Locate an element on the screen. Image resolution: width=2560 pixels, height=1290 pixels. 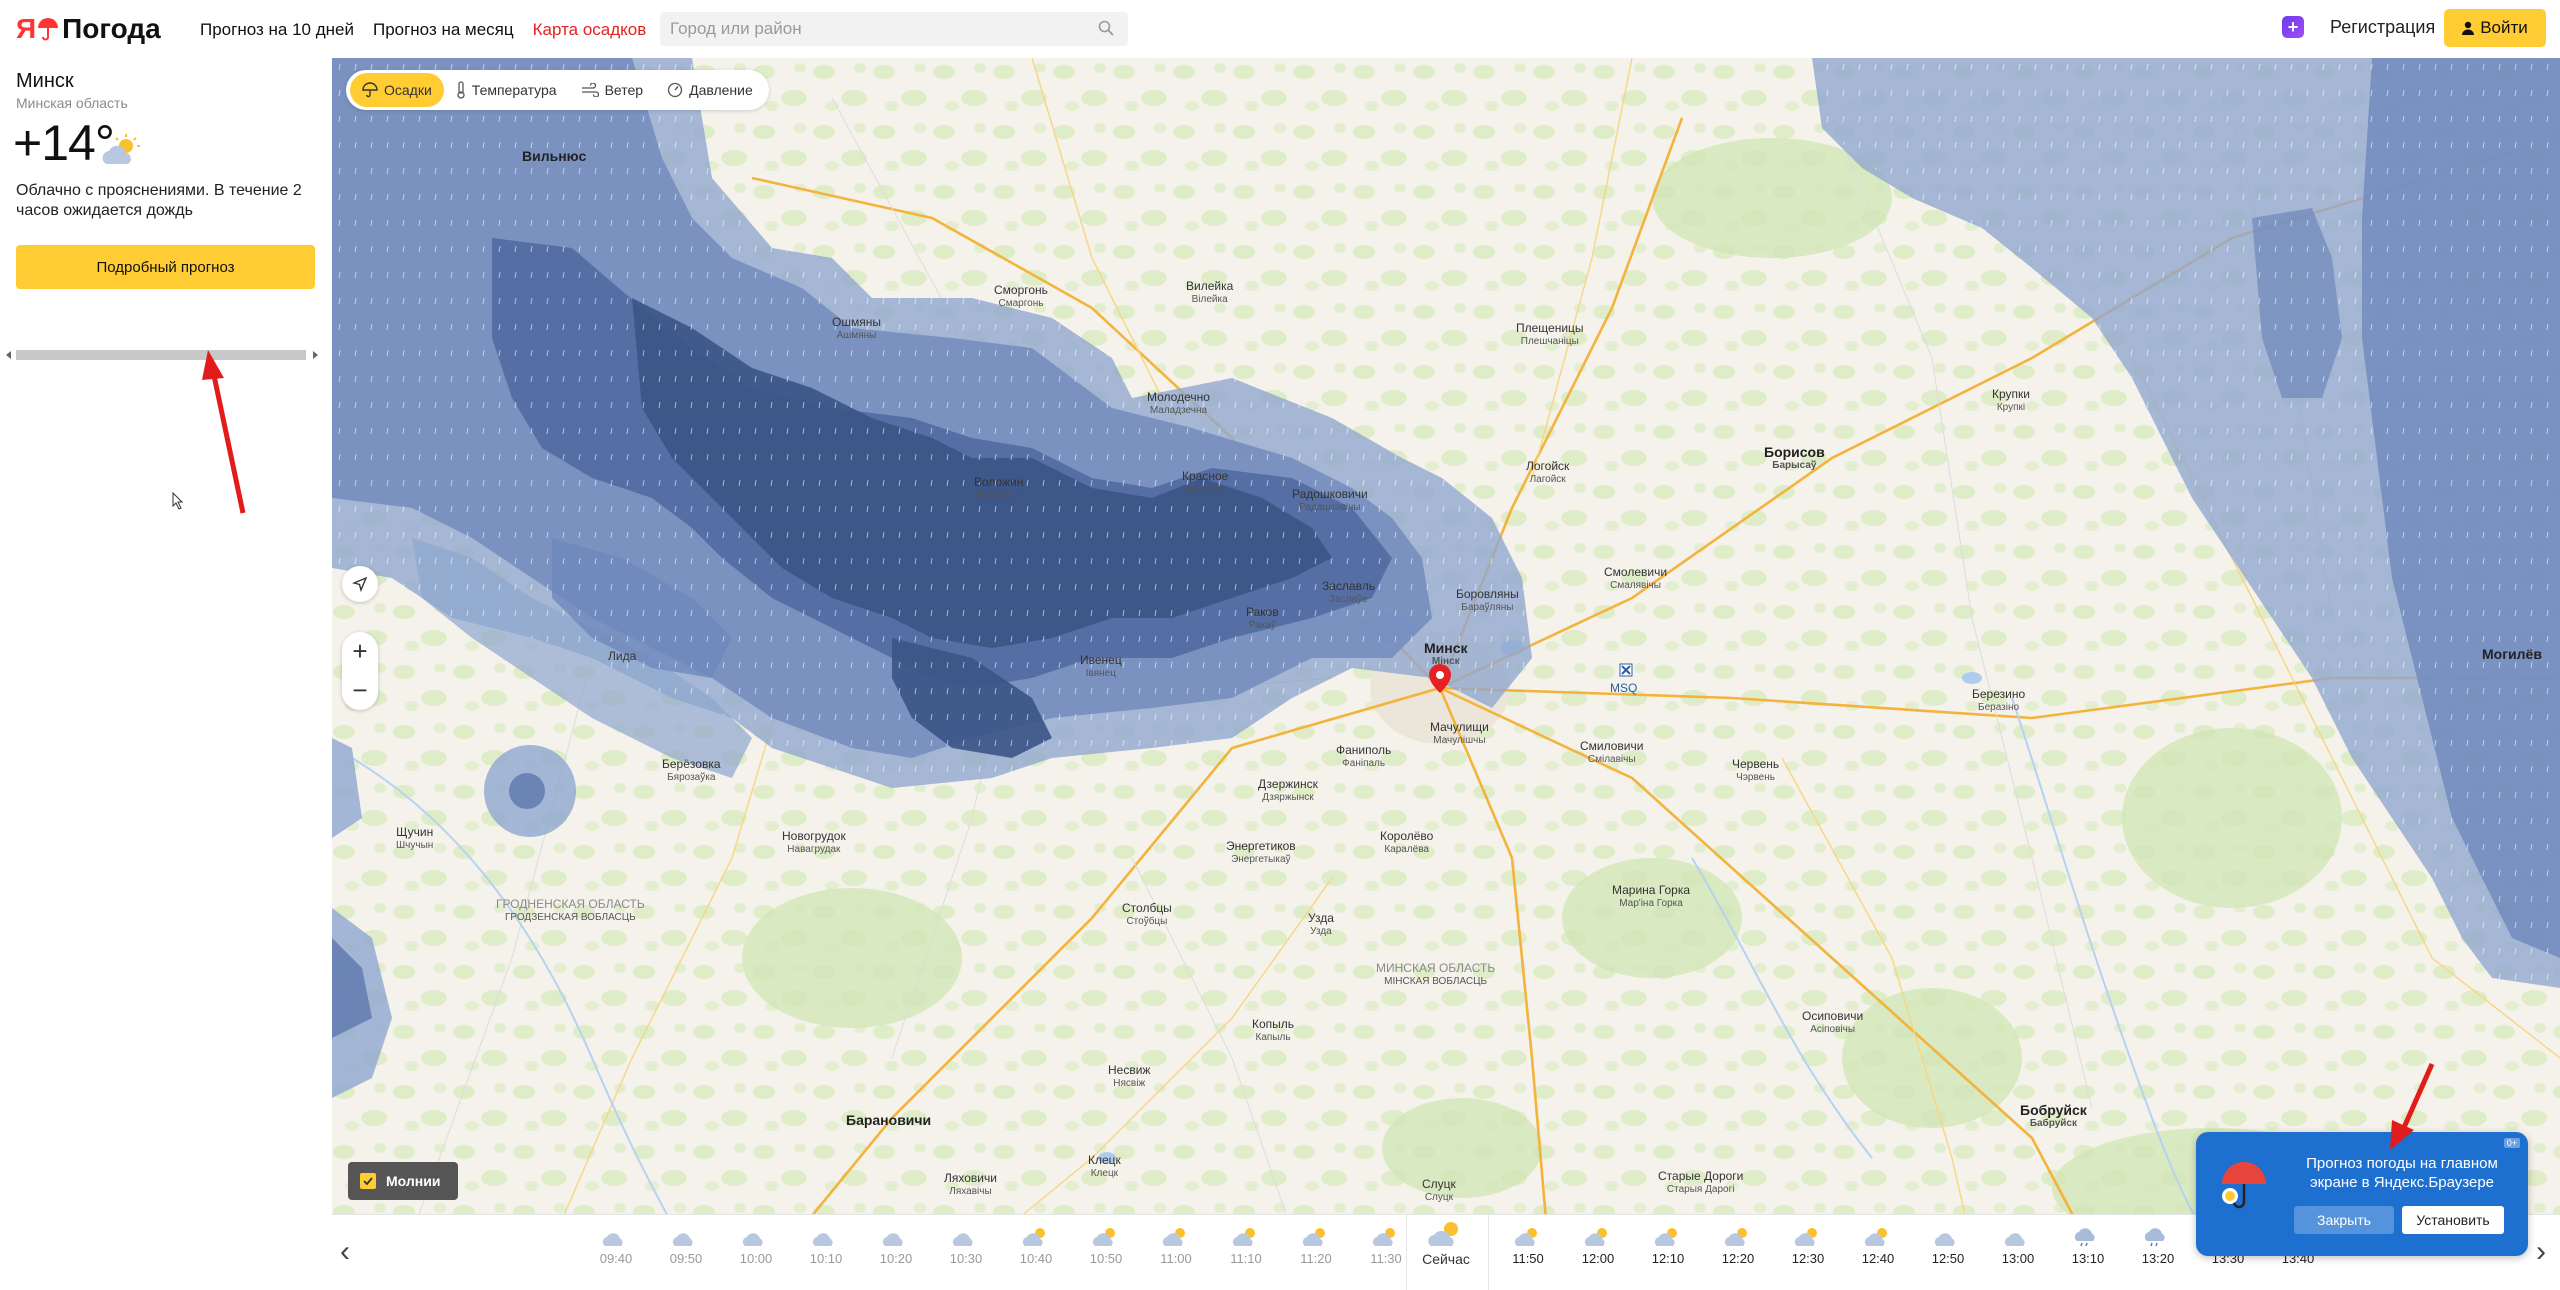
label-energetikov: Энергетиков Энергетыкаў is located at coordinates (1261, 852).